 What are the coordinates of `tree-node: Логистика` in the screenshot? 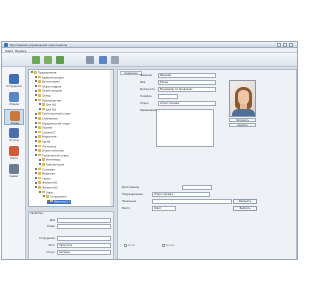 It's located at (45, 146).